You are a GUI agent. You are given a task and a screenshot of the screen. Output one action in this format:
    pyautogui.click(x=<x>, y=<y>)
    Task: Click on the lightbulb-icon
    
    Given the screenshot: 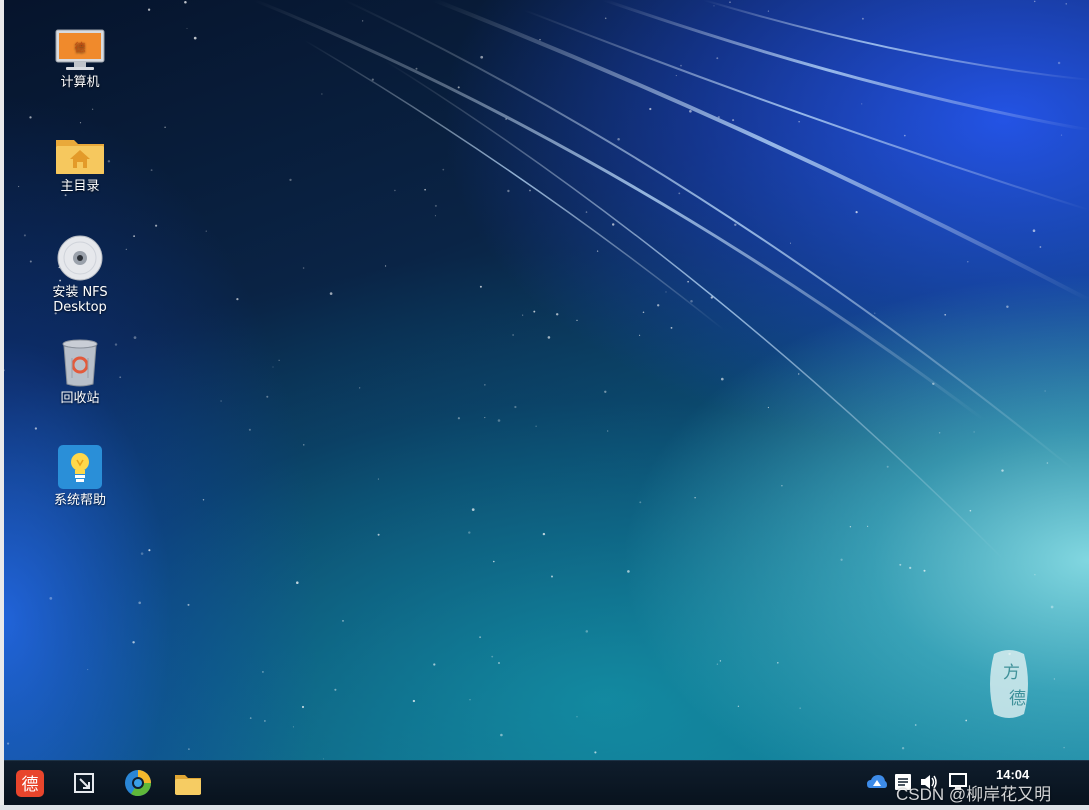 What is the action you would take?
    pyautogui.click(x=80, y=467)
    